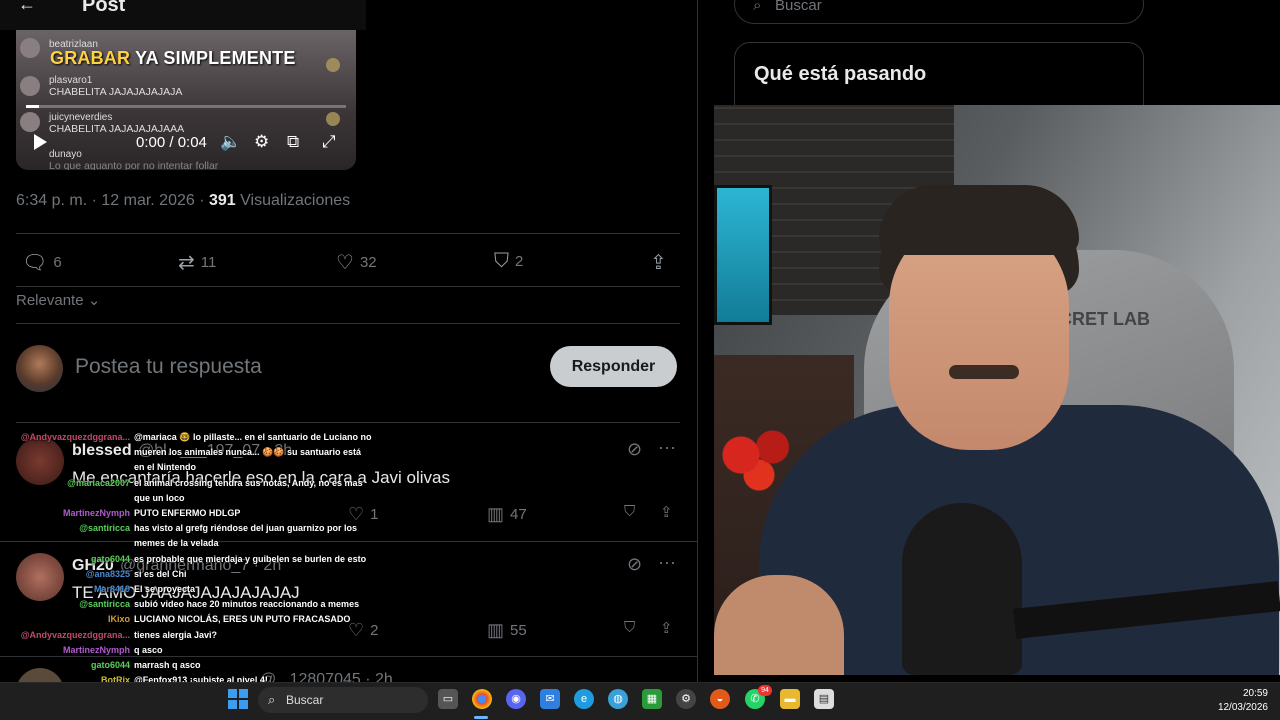 Image resolution: width=1280 pixels, height=720 pixels. What do you see at coordinates (238, 699) in the screenshot?
I see `windows-start-icon` at bounding box center [238, 699].